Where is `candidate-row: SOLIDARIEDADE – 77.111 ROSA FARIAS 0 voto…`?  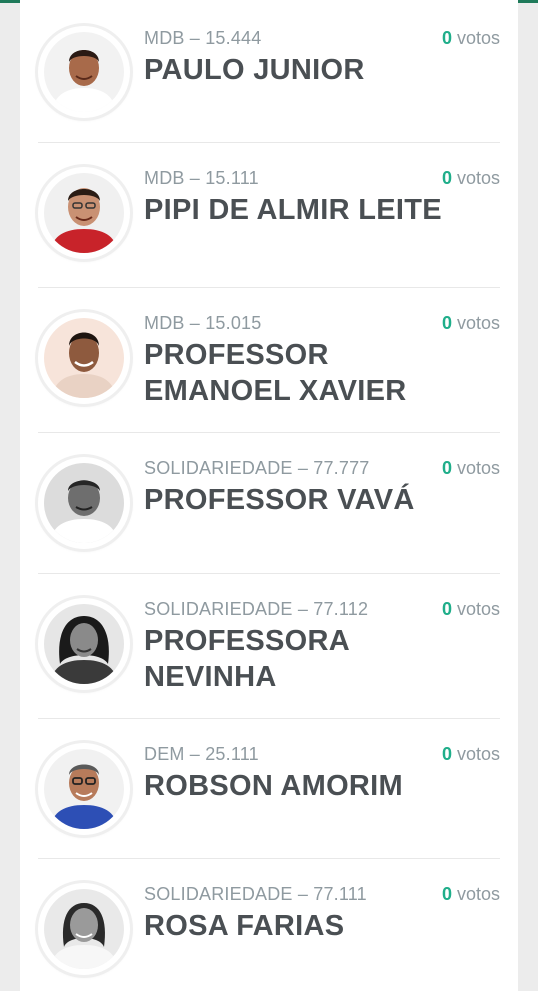 candidate-row: SOLIDARIEDADE – 77.111 ROSA FARIAS 0 voto… is located at coordinates (269, 925).